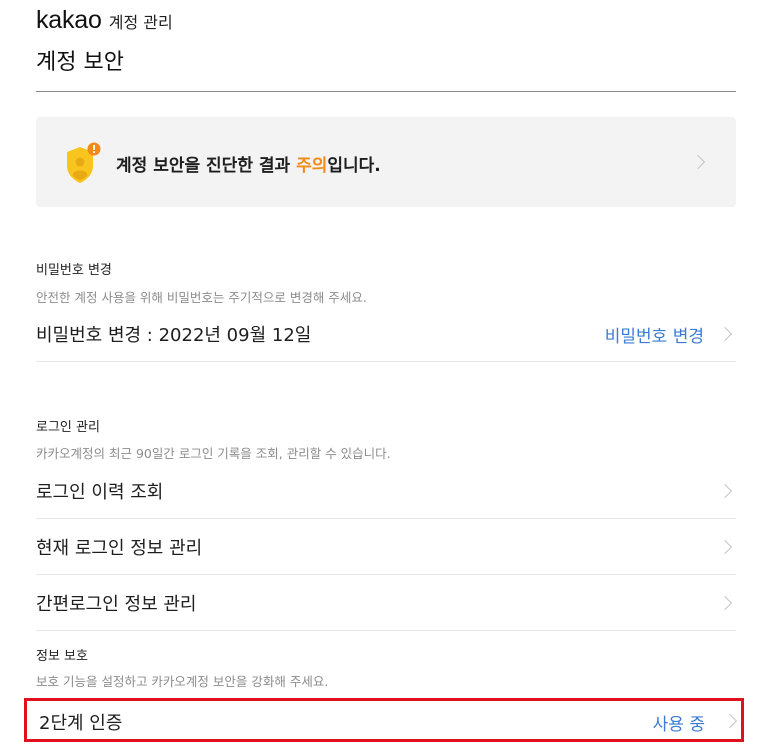  I want to click on login-history-row: 로그인 이력 조회, so click(386, 491).